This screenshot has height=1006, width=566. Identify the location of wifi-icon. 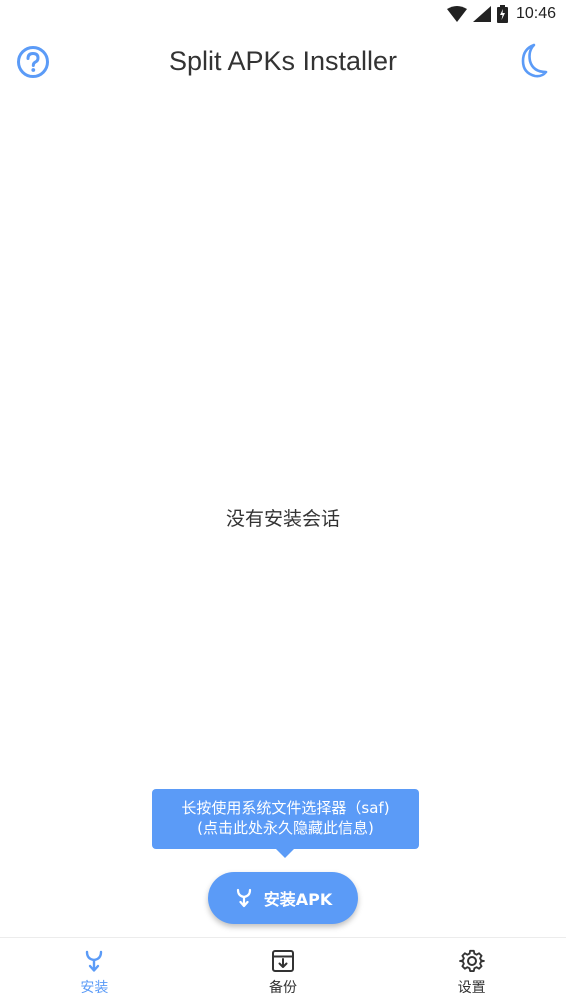
(456, 14).